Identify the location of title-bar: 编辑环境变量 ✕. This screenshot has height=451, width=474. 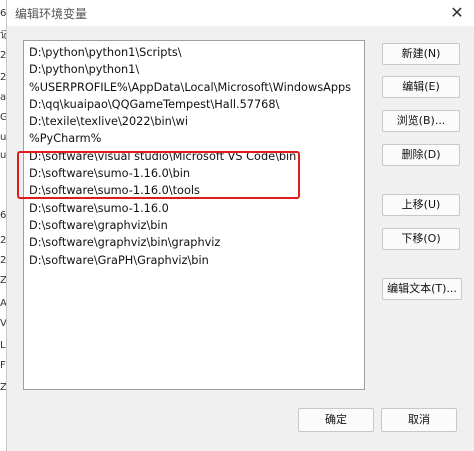
(240, 13).